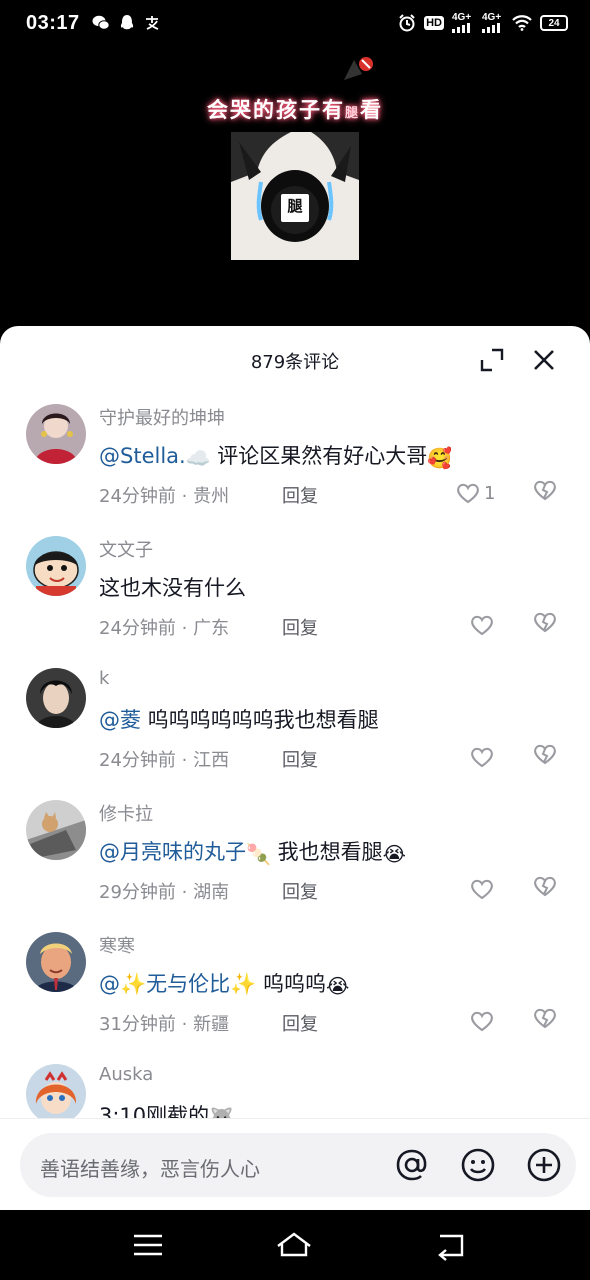  I want to click on status-time: 03:17, so click(53, 22).